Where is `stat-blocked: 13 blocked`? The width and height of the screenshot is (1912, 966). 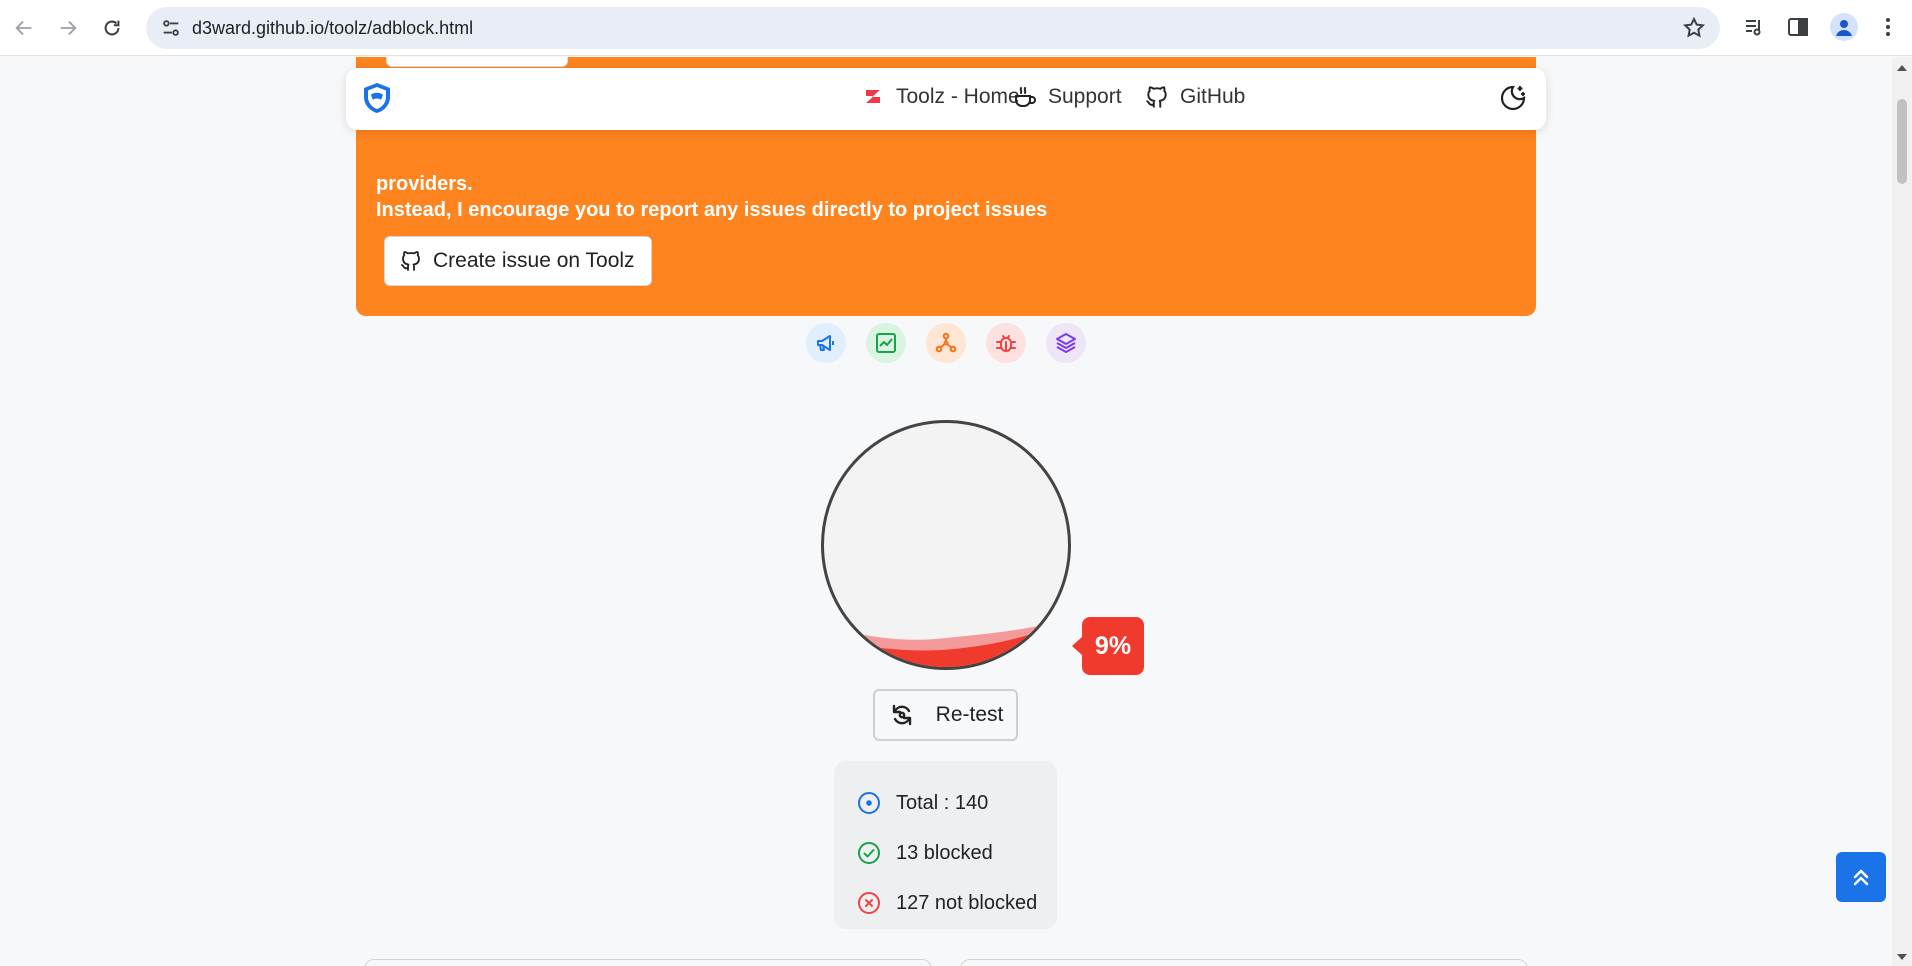
stat-blocked: 13 blocked is located at coordinates (956, 853).